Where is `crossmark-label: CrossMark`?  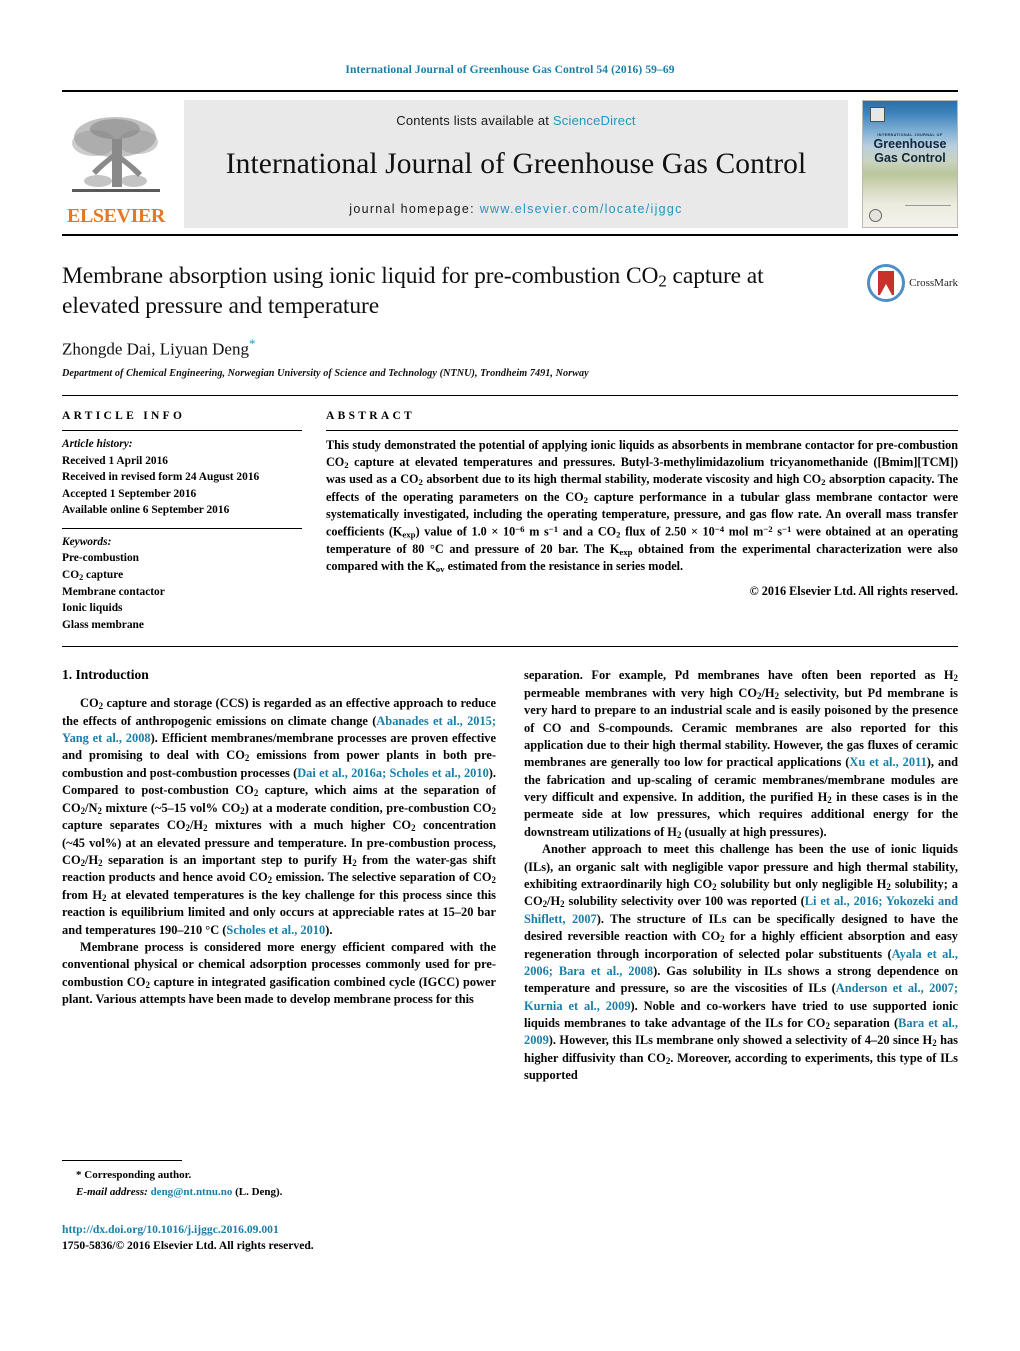
crossmark-label: CrossMark is located at coordinates (933, 283).